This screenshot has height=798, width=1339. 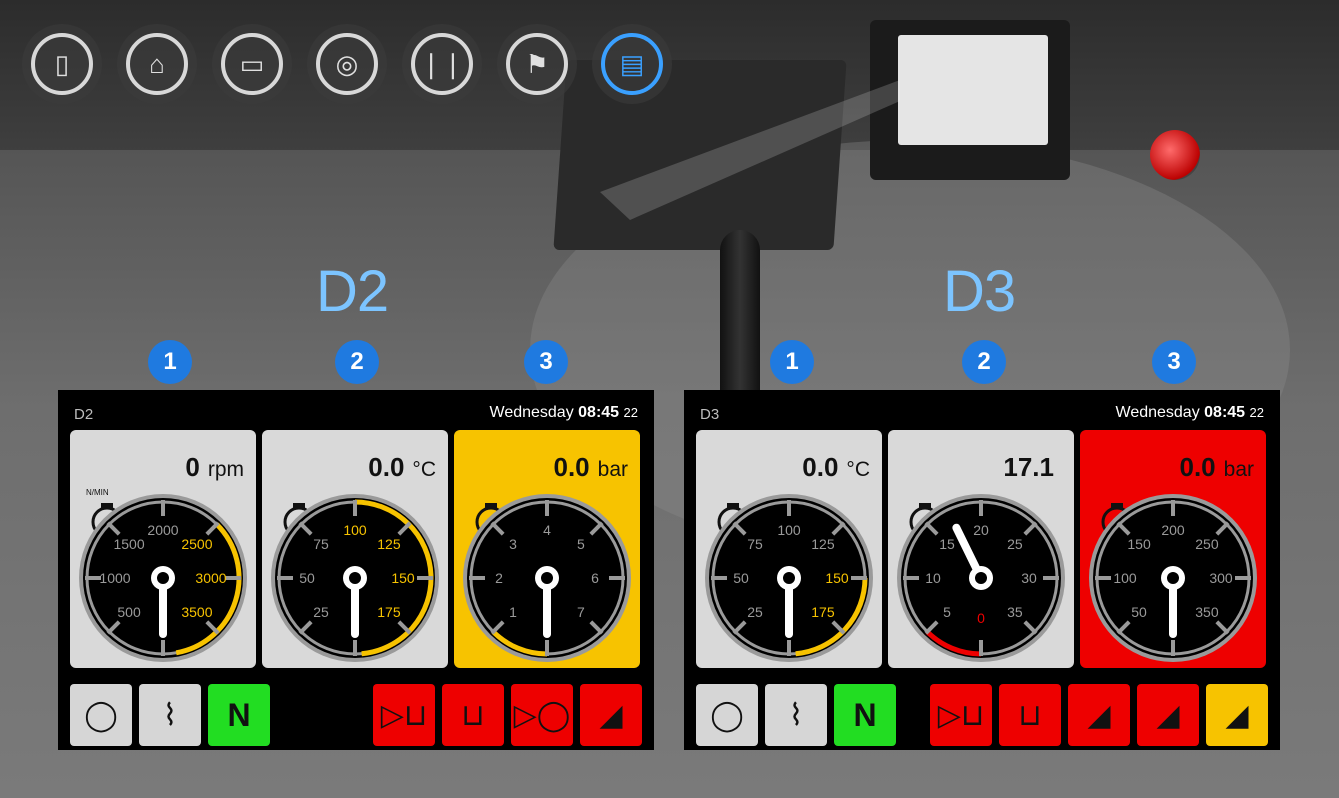 I want to click on gauge-tick-label: 3500, so click(x=196, y=612).